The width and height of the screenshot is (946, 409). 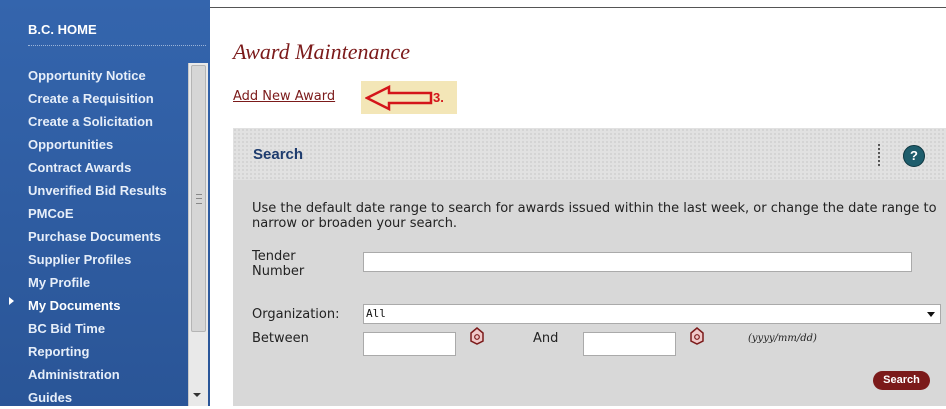 What do you see at coordinates (296, 314) in the screenshot?
I see `organization-label: Organization:` at bounding box center [296, 314].